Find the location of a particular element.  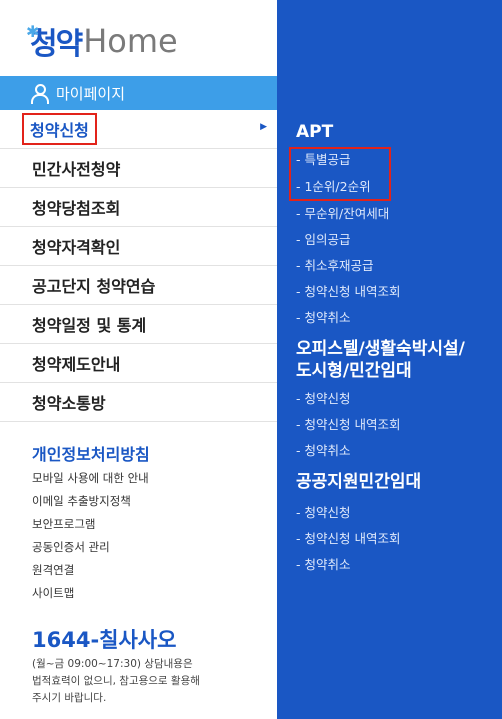

submenu-item-officetel-history: - 청약신청 내역조회 is located at coordinates (348, 425).